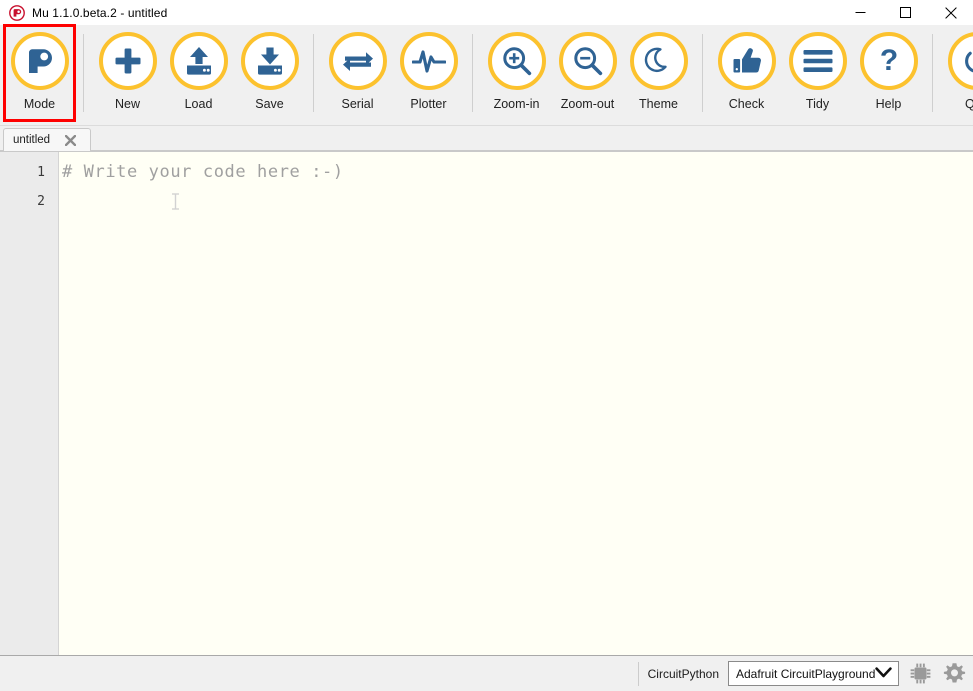  I want to click on toolbar-label: New, so click(127, 104).